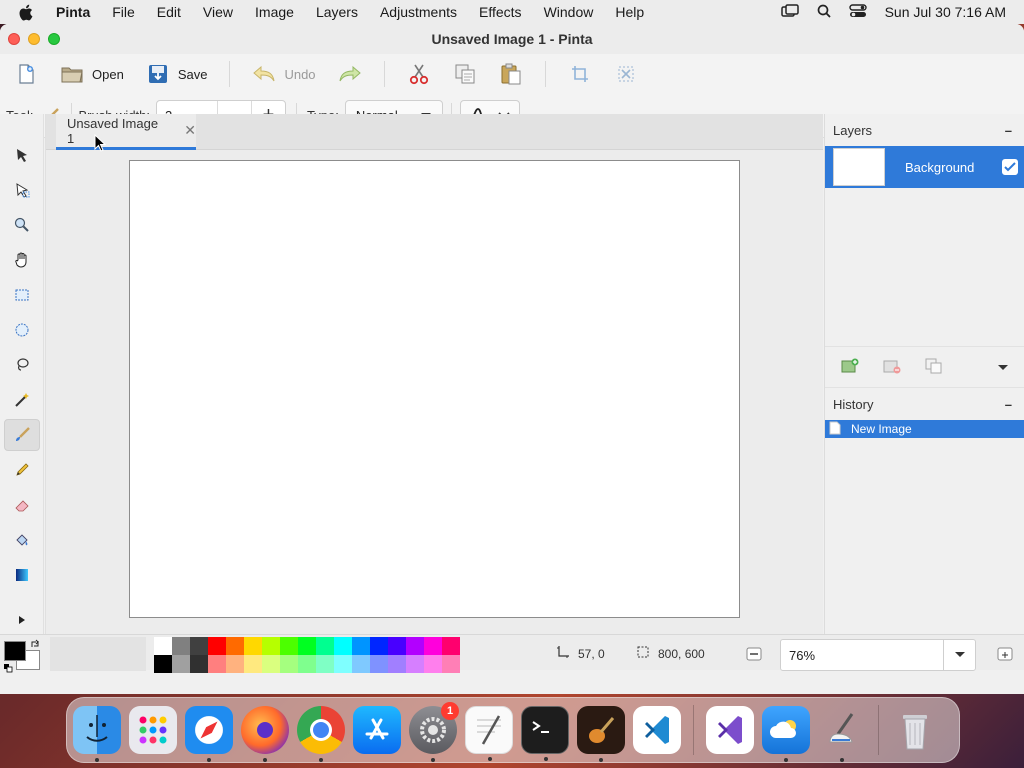  I want to click on dock-garageband, so click(601, 734).